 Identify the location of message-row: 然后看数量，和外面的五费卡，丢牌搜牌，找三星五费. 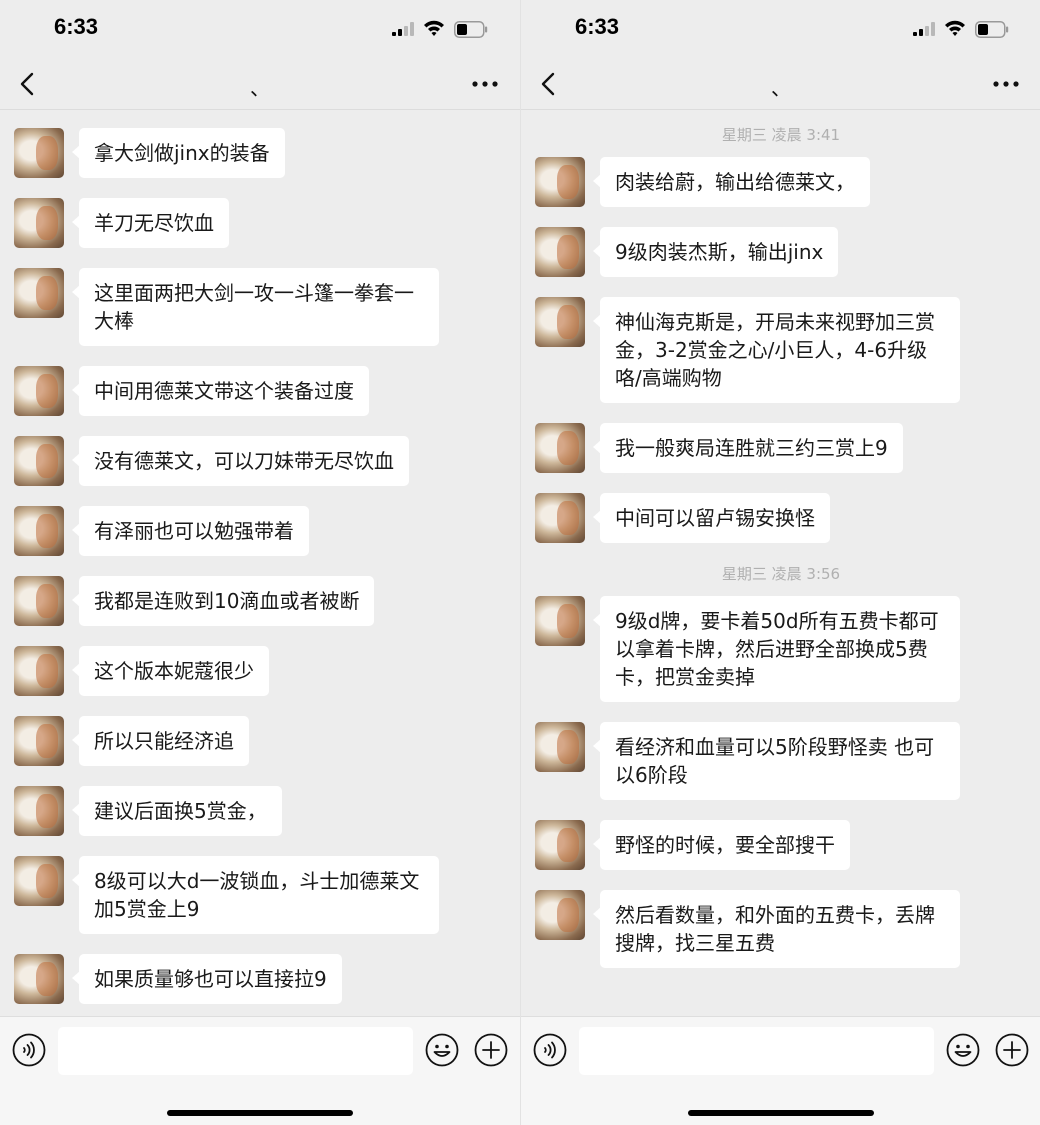
(787, 929).